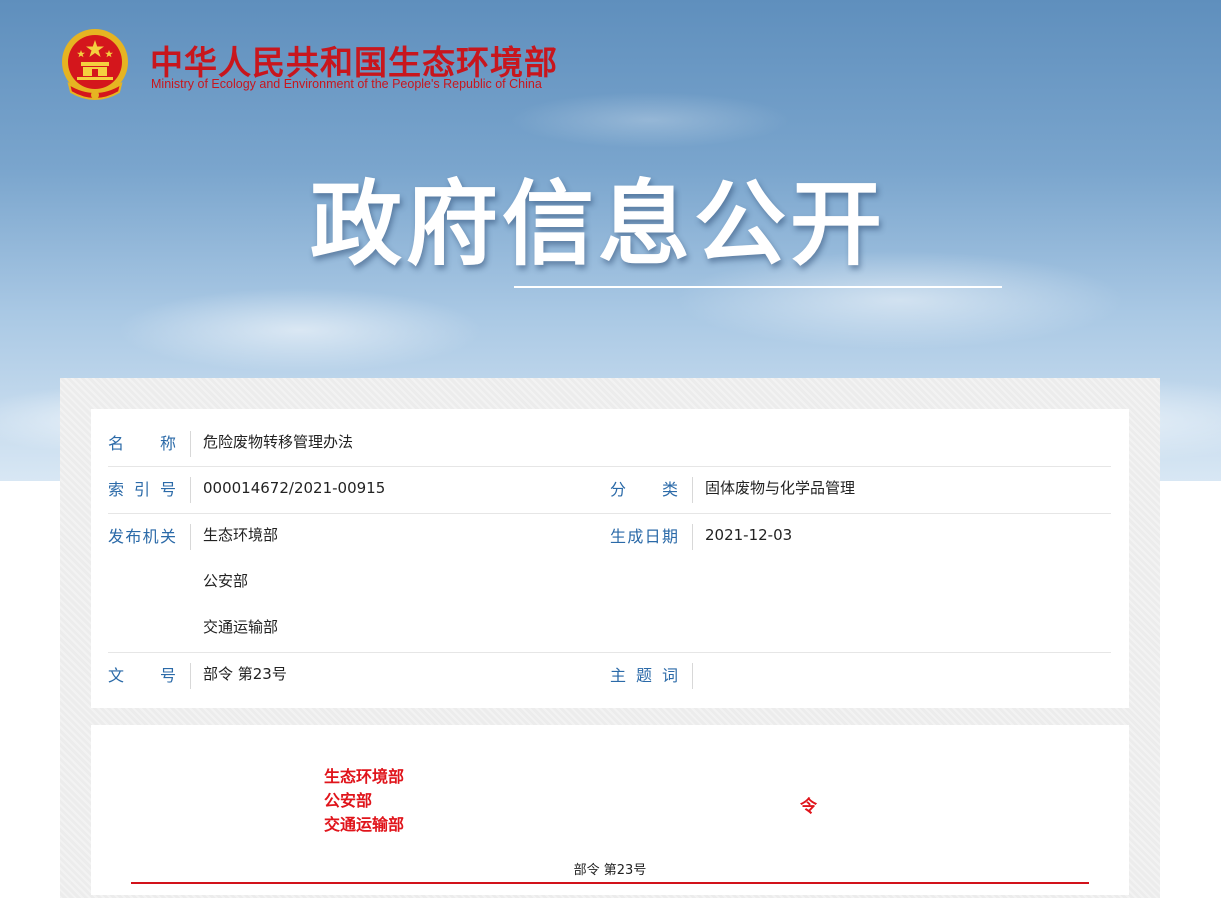 The width and height of the screenshot is (1221, 898). Describe the element at coordinates (241, 535) in the screenshot. I see `issuer-value-1: 生态环境部` at that location.